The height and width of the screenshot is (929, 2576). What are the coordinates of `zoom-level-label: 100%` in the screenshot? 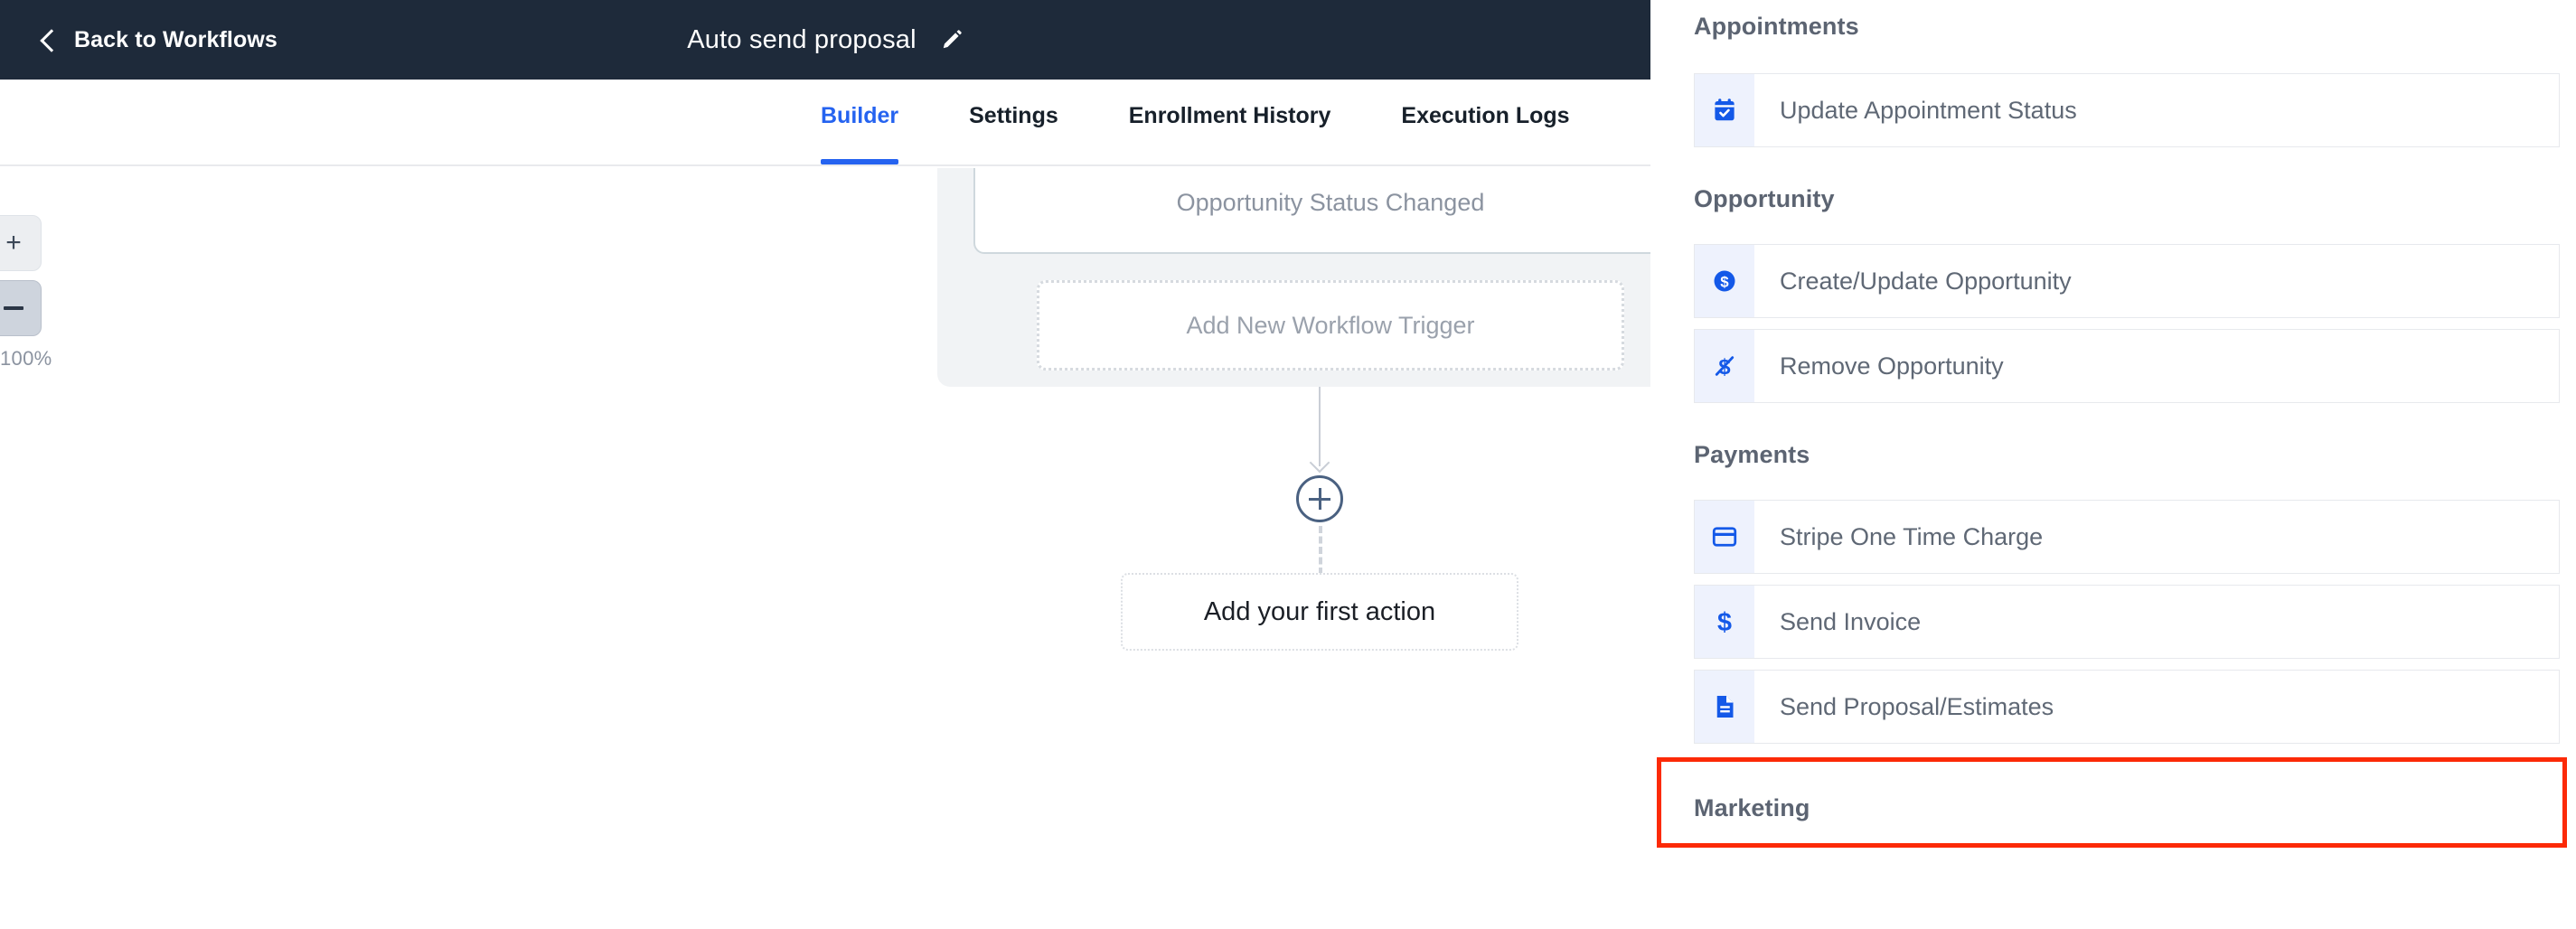 It's located at (26, 358).